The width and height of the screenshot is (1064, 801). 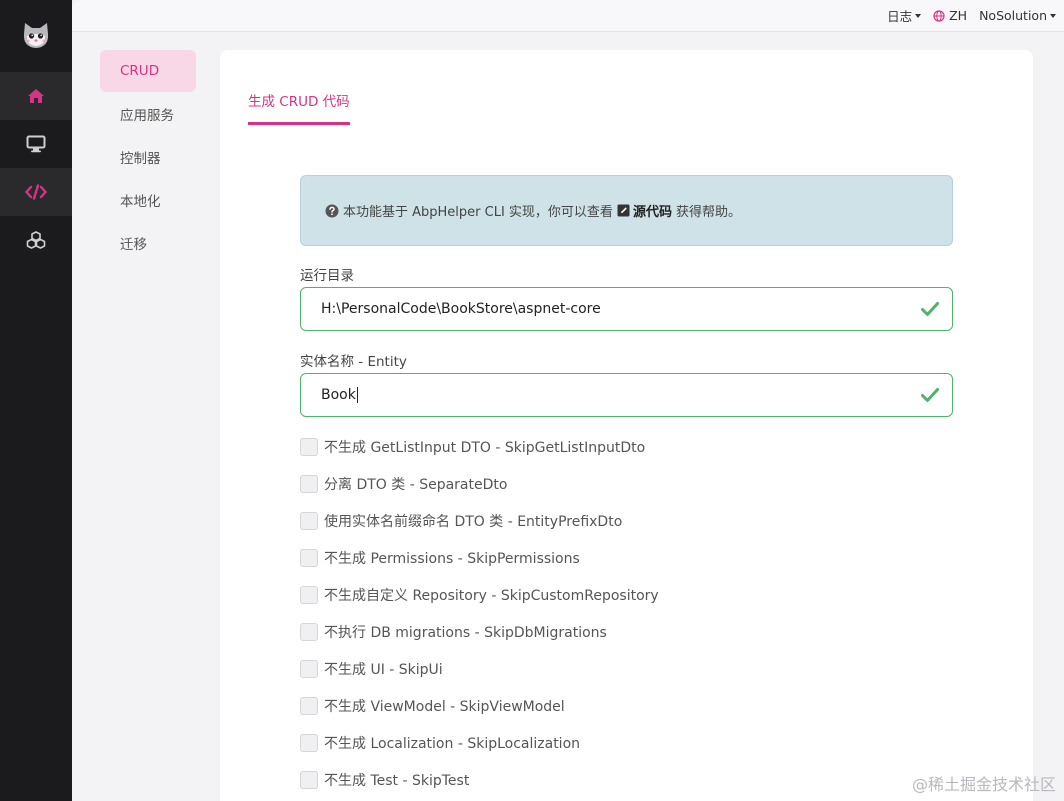 I want to click on sub-navigation: CRUD 应用服务 控制器 本地化 迁移, so click(x=148, y=157).